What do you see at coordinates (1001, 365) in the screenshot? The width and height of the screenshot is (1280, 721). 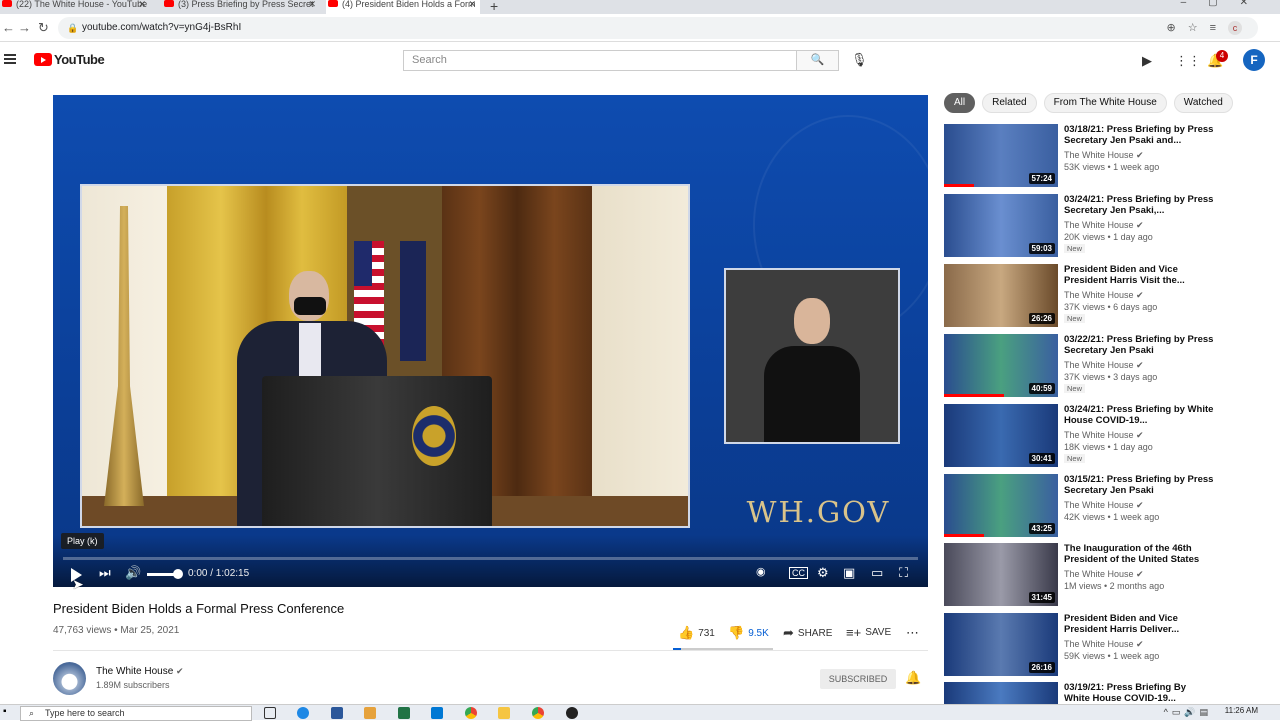 I see `video-thumbnail: 40:59` at bounding box center [1001, 365].